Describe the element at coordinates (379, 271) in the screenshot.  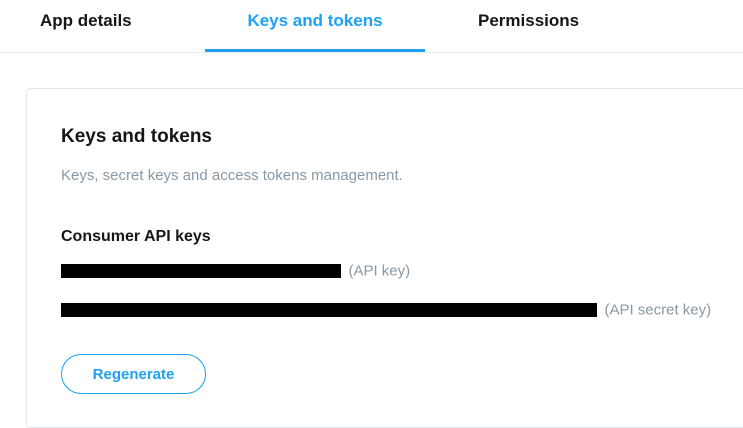
I see `api-key-label: (API key)` at that location.